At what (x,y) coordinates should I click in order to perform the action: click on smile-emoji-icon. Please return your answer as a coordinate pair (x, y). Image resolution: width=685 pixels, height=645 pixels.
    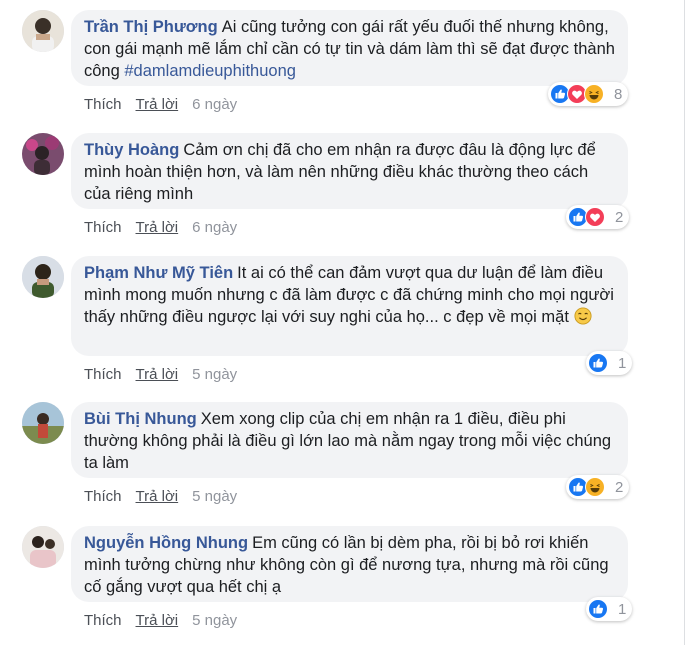
    Looking at the image, I should click on (582, 316).